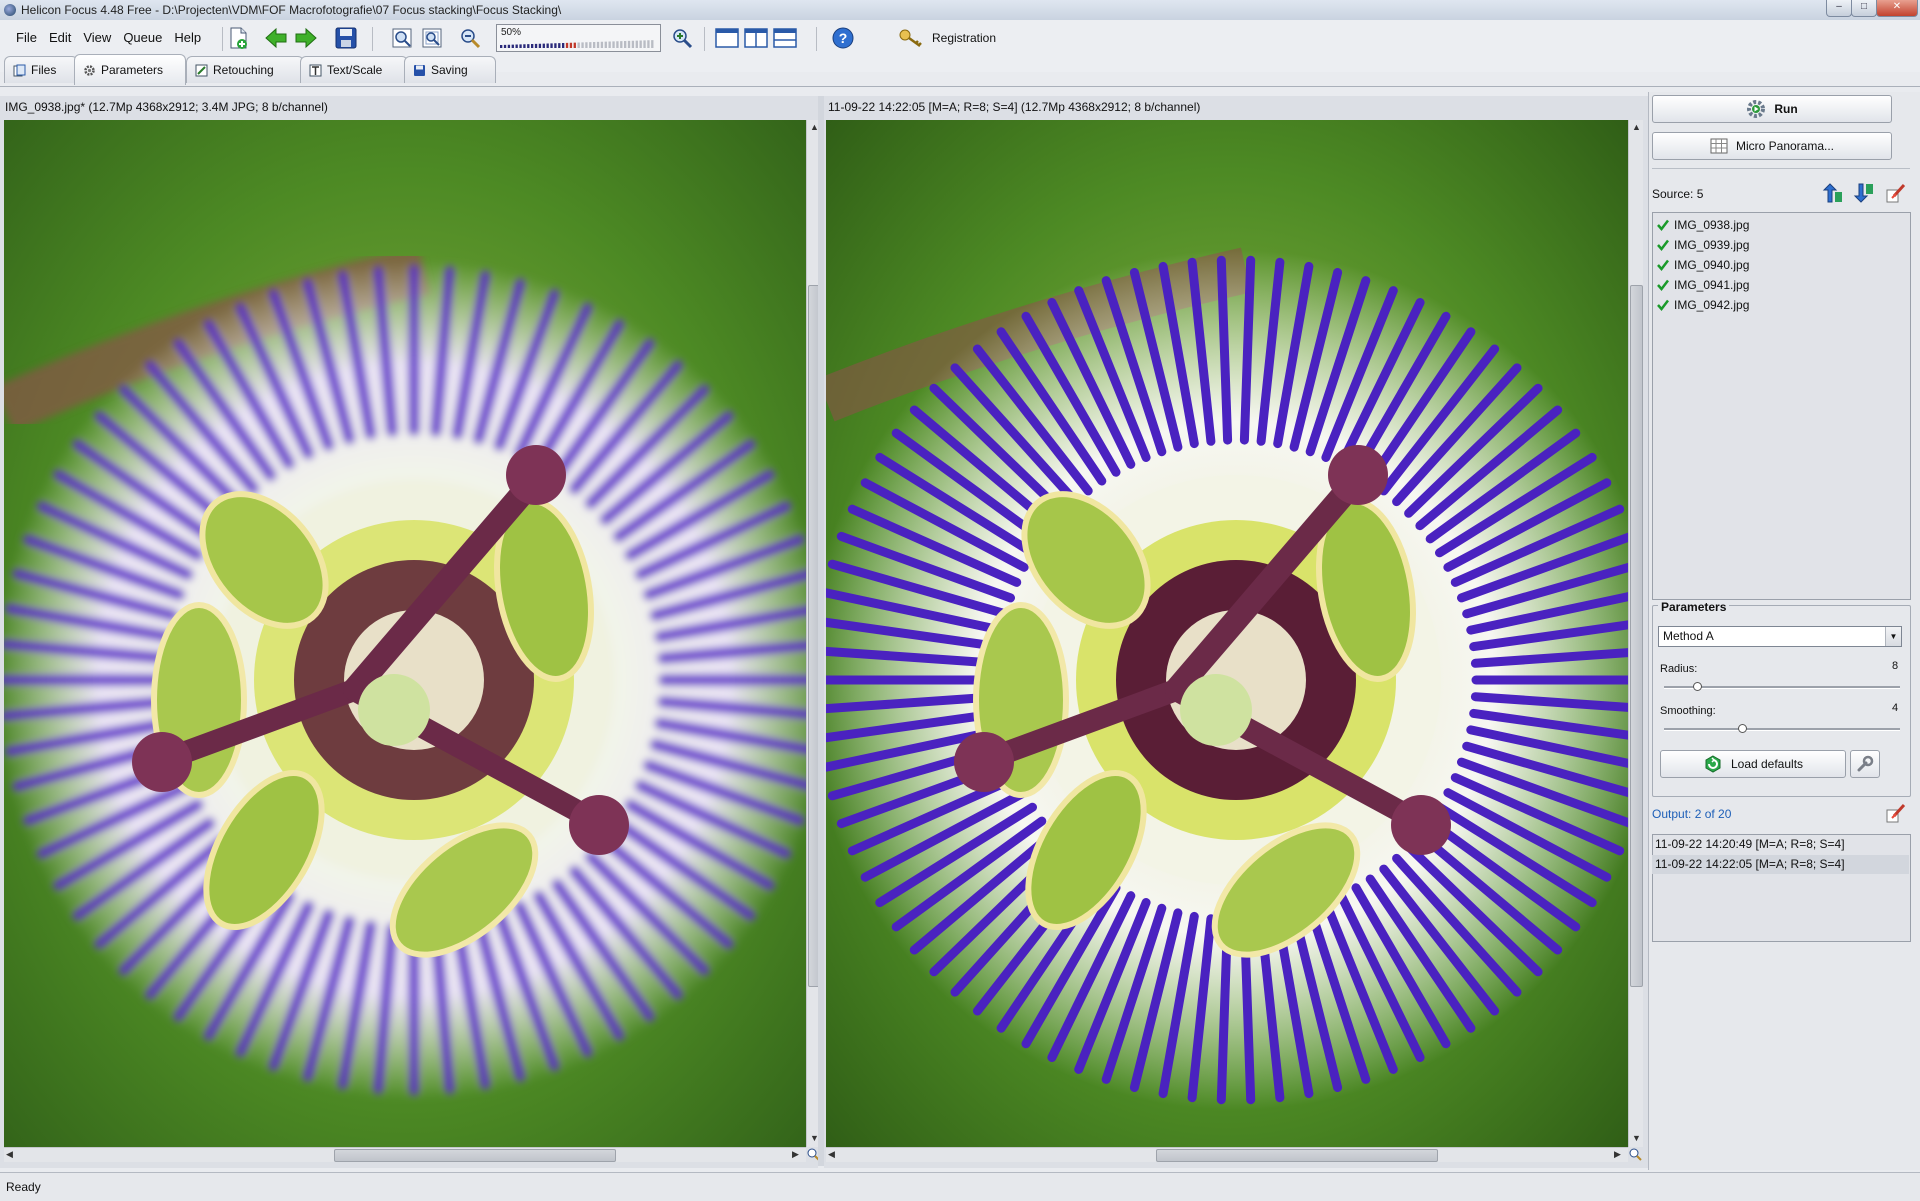  Describe the element at coordinates (1753, 764) in the screenshot. I see `load-defaults-button: Load defaults` at that location.